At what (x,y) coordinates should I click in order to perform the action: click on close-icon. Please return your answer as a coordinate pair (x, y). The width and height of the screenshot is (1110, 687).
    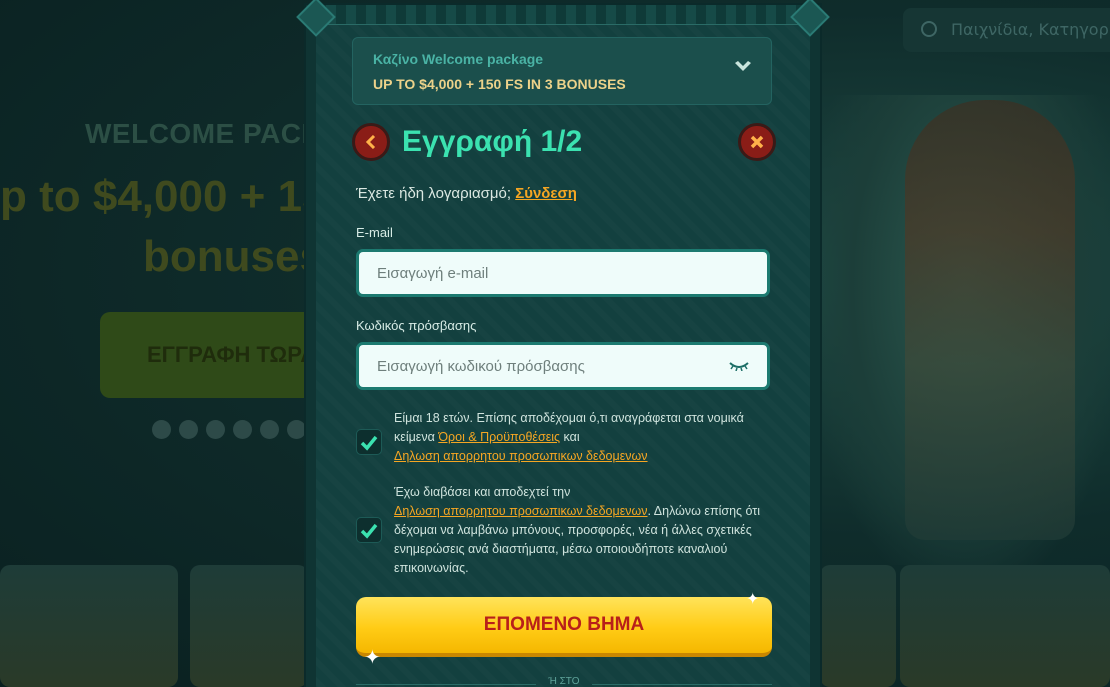
    Looking at the image, I should click on (757, 142).